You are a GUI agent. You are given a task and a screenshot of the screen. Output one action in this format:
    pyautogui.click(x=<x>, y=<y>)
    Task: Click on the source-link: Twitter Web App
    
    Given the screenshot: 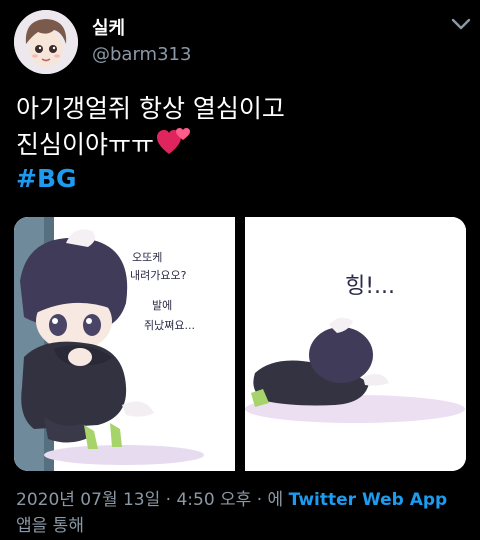 What is the action you would take?
    pyautogui.click(x=368, y=500)
    